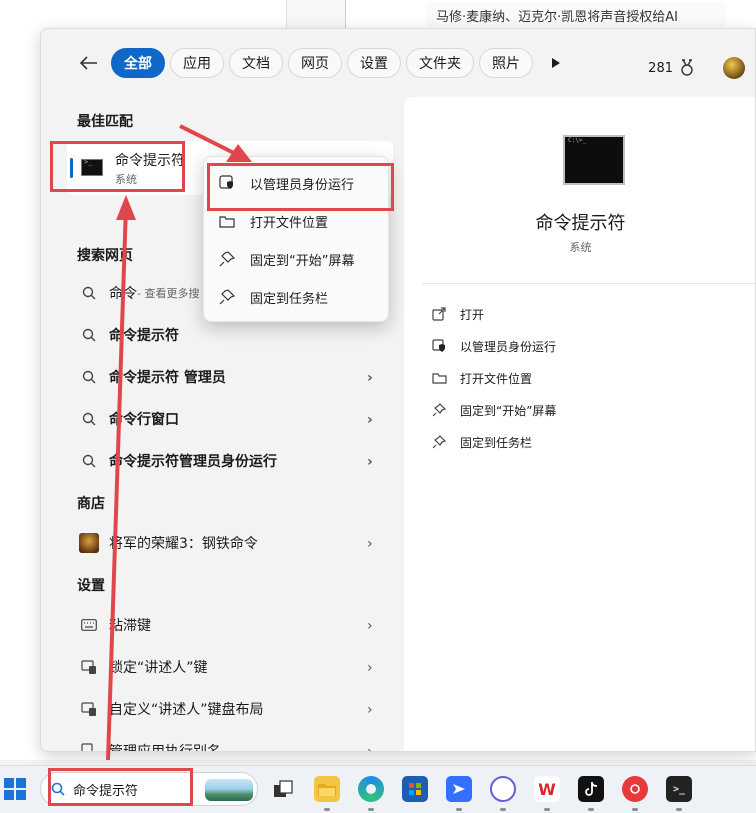 The height and width of the screenshot is (813, 756). Describe the element at coordinates (503, 789) in the screenshot. I see `circle-app-icon` at that location.